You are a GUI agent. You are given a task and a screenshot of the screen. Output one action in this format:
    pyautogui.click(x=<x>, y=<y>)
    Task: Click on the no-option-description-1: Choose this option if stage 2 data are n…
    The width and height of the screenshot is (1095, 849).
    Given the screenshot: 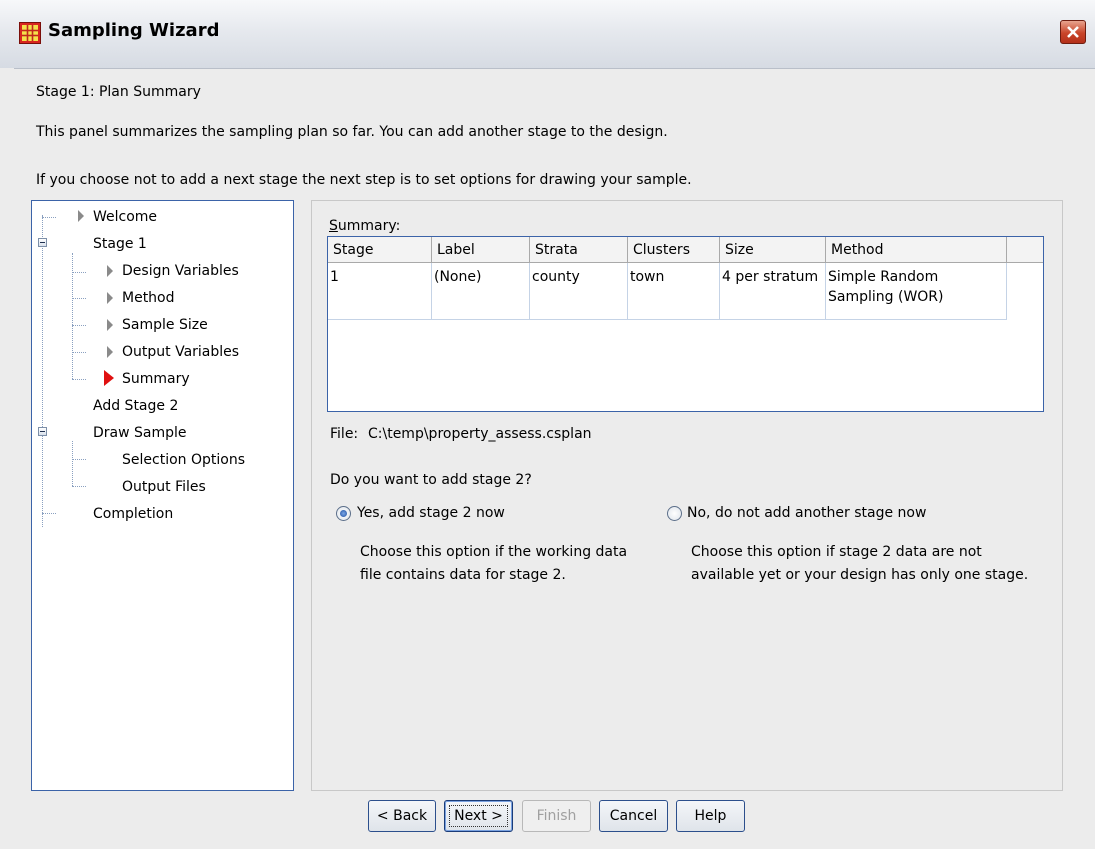 What is the action you would take?
    pyautogui.click(x=836, y=552)
    